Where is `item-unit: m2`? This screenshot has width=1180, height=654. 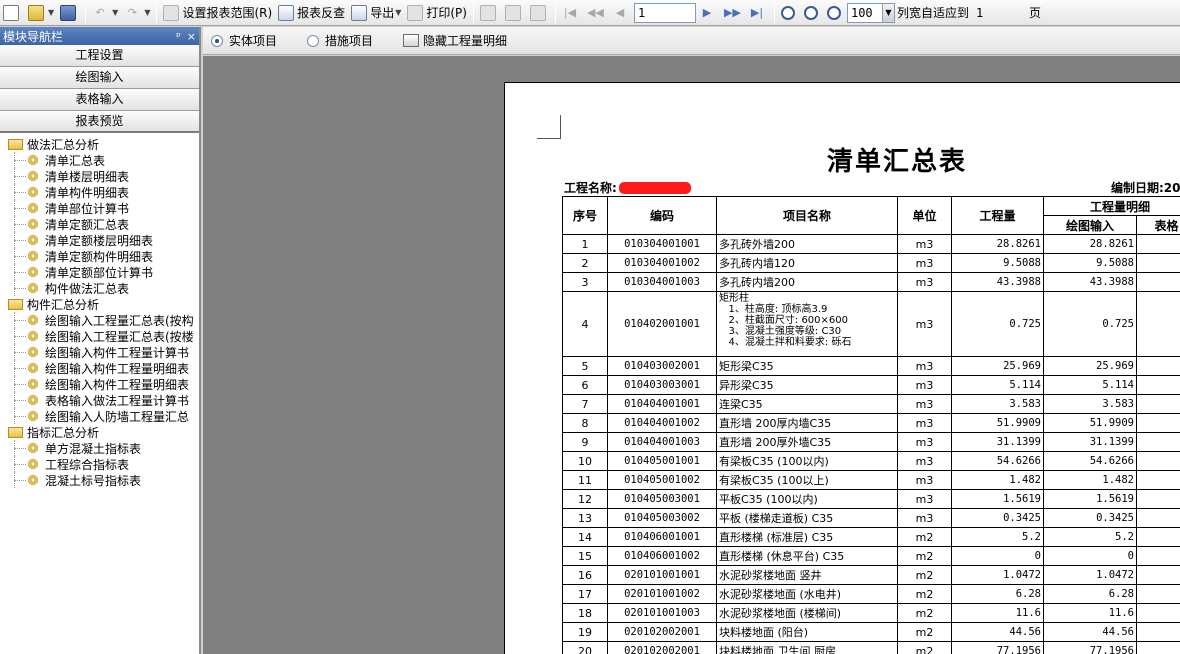 item-unit: m2 is located at coordinates (924, 647).